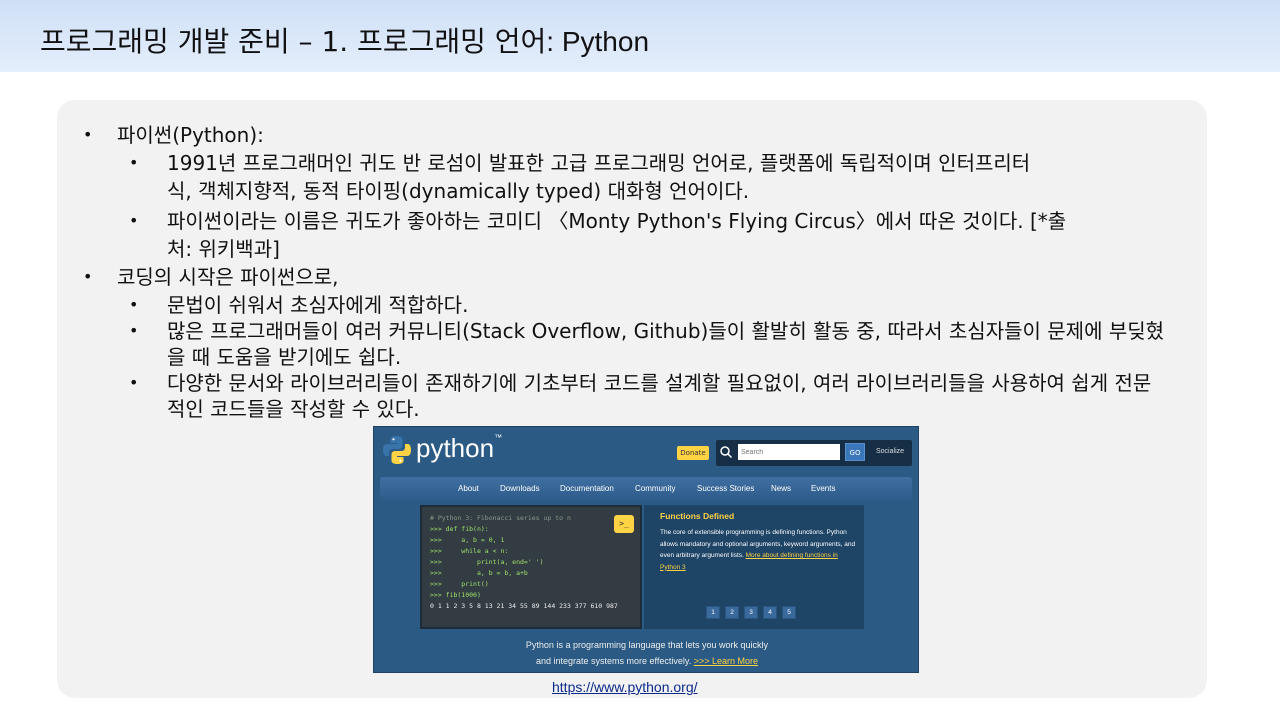 The width and height of the screenshot is (1280, 720). I want to click on bullet-python: • 파이썬(Python):, so click(173, 135).